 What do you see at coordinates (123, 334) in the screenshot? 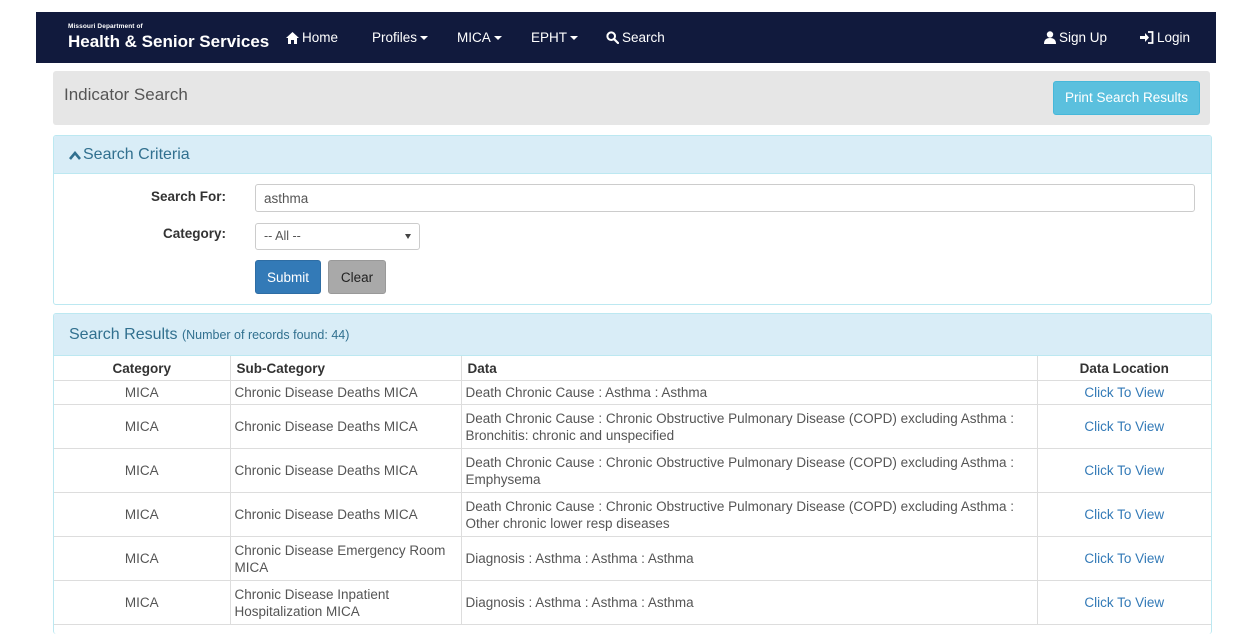
I see `search-results-title: Search Results` at bounding box center [123, 334].